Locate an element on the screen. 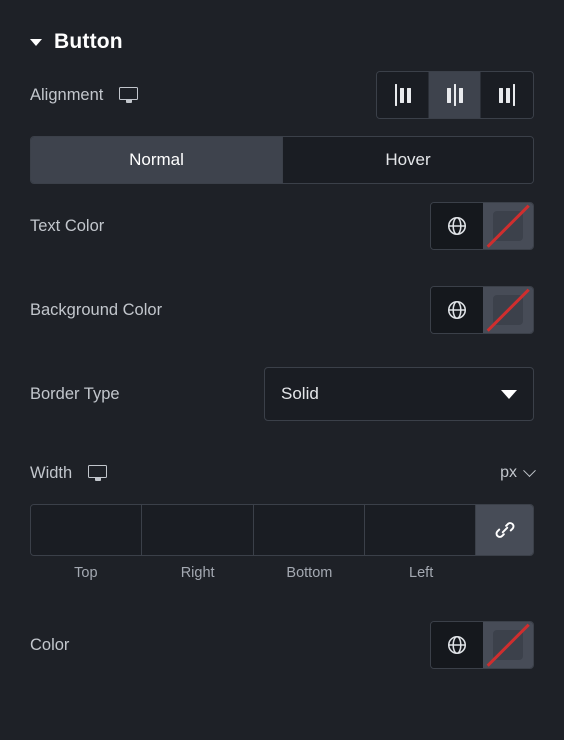 Image resolution: width=564 pixels, height=740 pixels. state-tabs: Normal Hover is located at coordinates (282, 160).